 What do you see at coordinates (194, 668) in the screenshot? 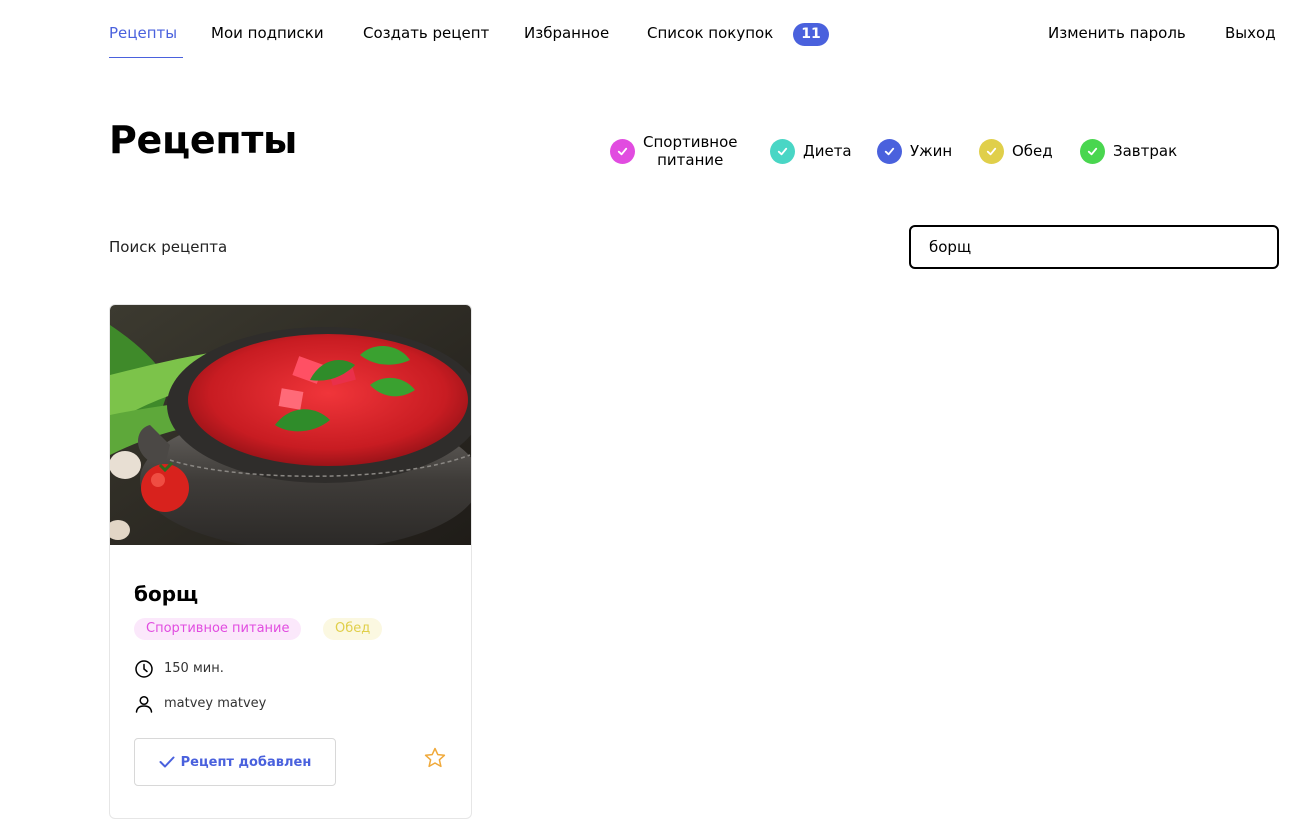
I see `recipe-time: 150 мин.` at bounding box center [194, 668].